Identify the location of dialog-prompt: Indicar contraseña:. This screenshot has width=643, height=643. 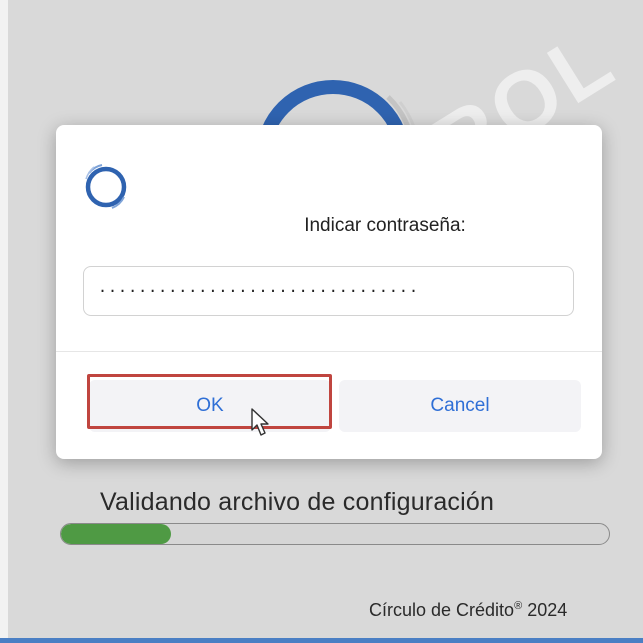
(329, 226).